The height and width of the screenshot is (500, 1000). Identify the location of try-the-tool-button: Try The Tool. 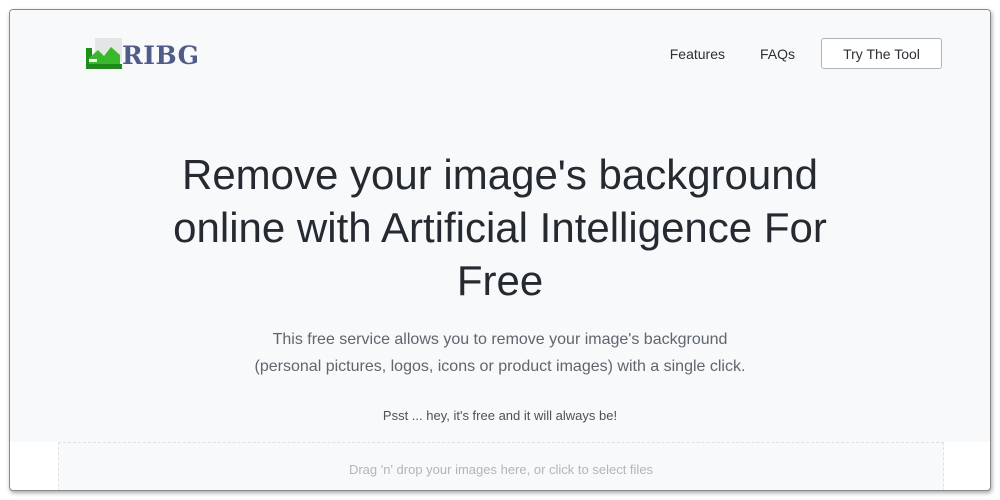
(881, 53).